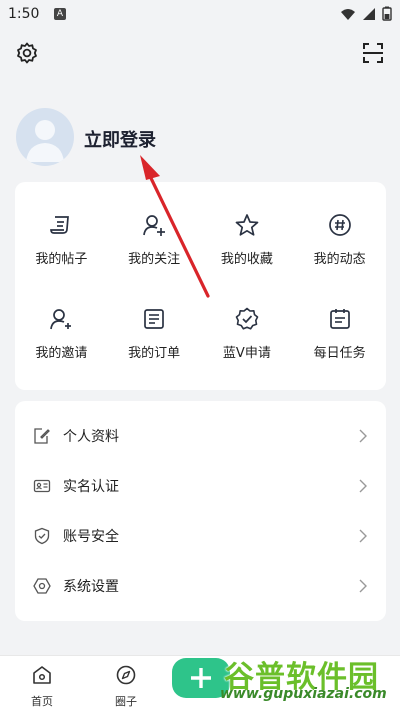 The height and width of the screenshot is (712, 400). Describe the element at coordinates (91, 537) in the screenshot. I see `list-item-label: 账号安全` at that location.